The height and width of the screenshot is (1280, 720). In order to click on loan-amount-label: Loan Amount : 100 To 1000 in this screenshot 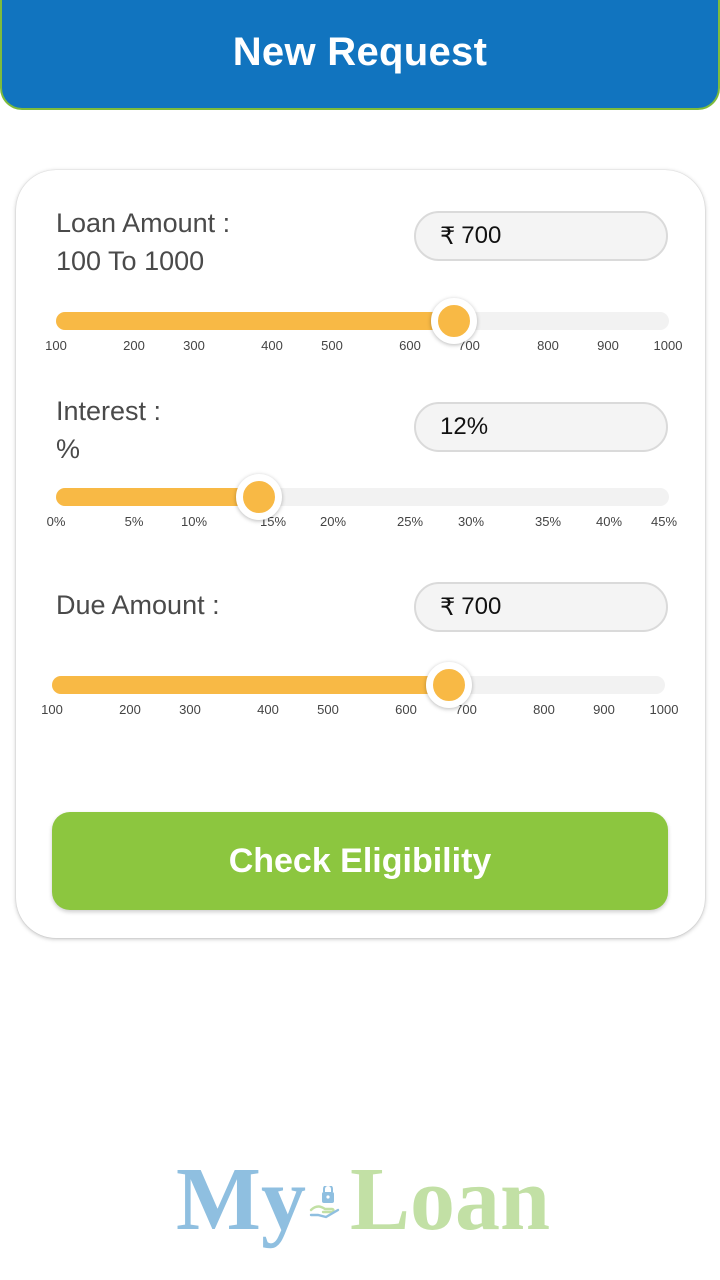, I will do `click(143, 242)`.